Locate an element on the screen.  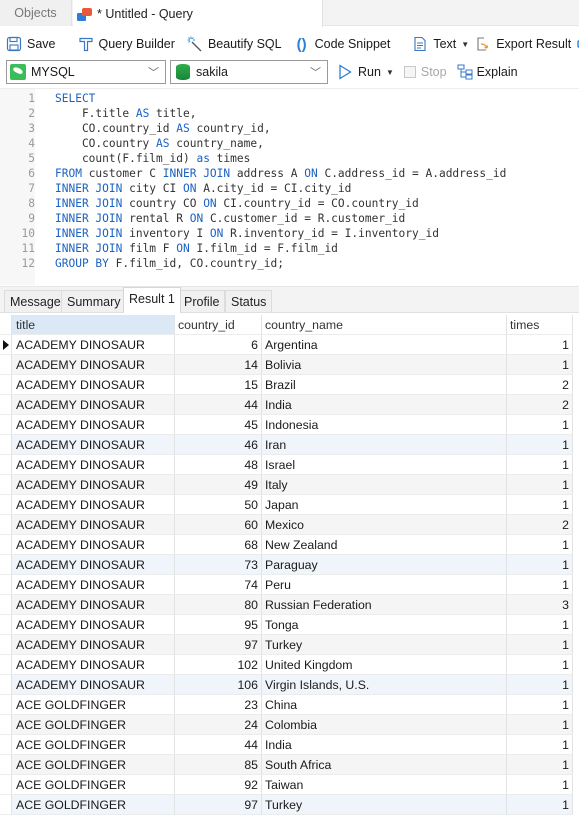
cell-country-name: South Africa is located at coordinates (384, 765).